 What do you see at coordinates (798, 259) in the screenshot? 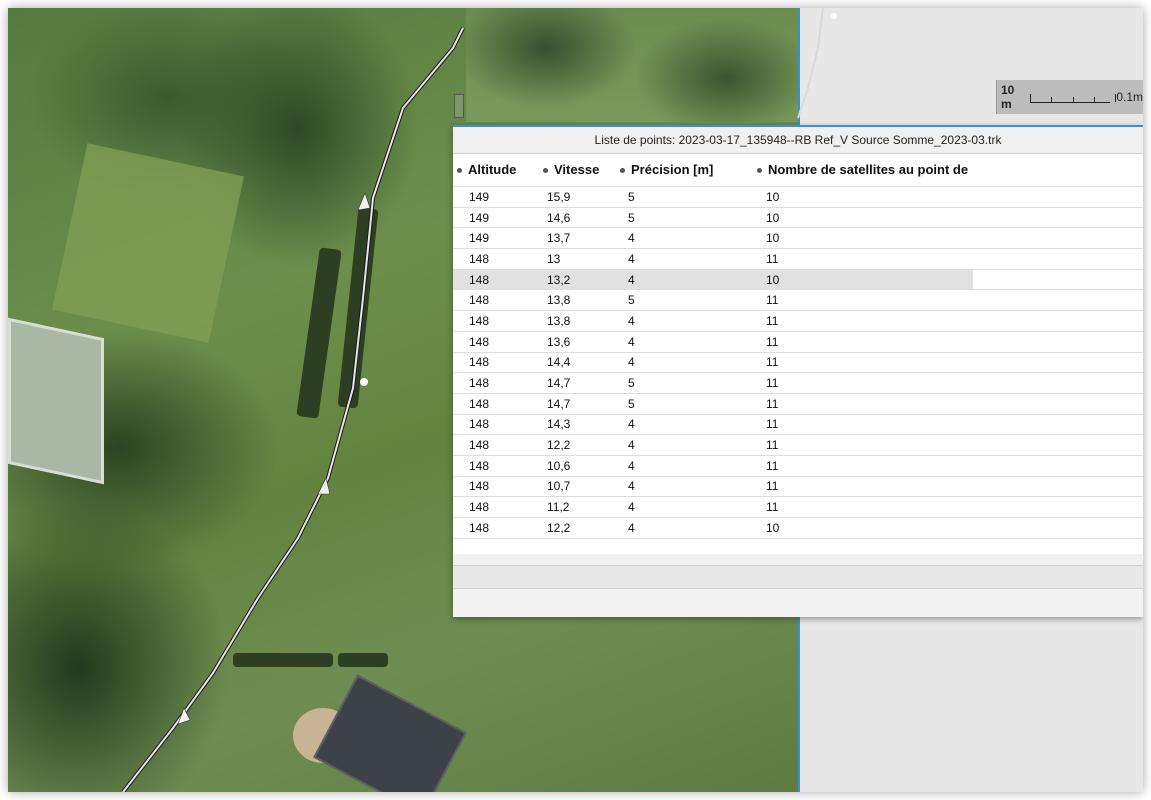
I see `table-row: 148 13 4 11` at bounding box center [798, 259].